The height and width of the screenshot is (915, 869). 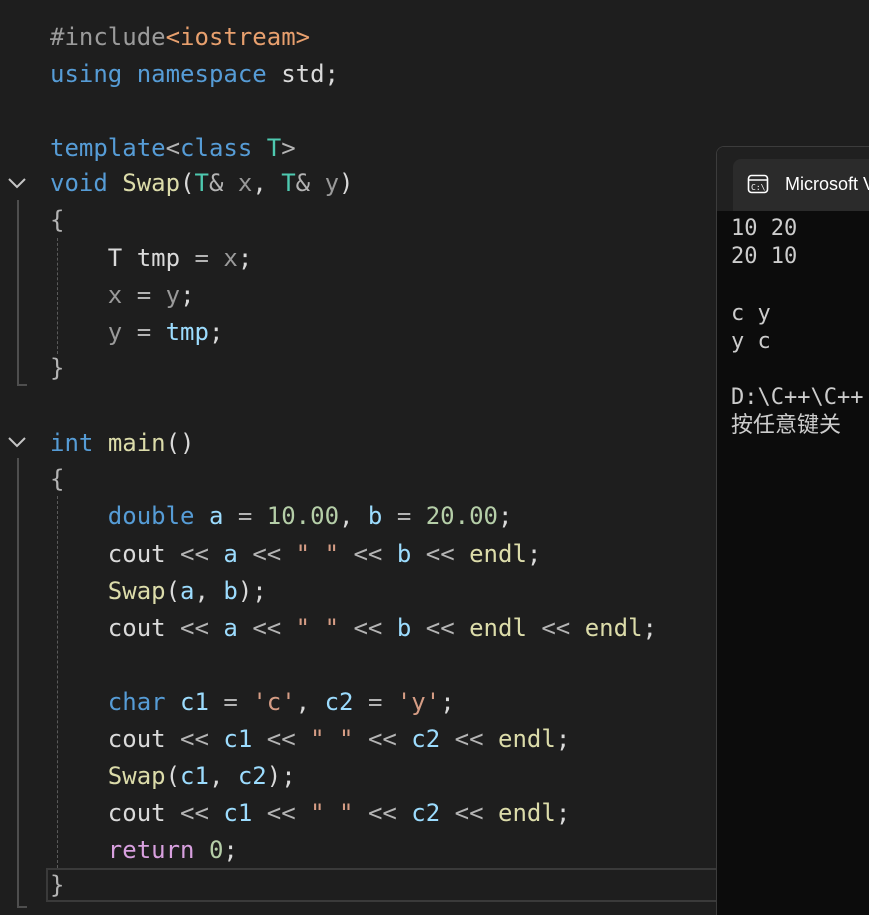 I want to click on code-line: #include<iostream>, so click(x=180, y=37).